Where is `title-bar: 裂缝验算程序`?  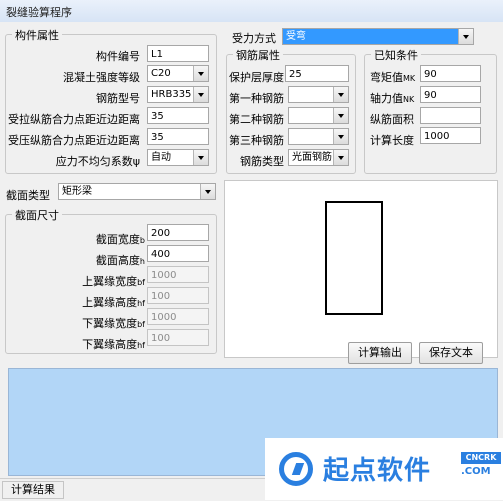
title-bar: 裂缝验算程序 is located at coordinates (251, 11).